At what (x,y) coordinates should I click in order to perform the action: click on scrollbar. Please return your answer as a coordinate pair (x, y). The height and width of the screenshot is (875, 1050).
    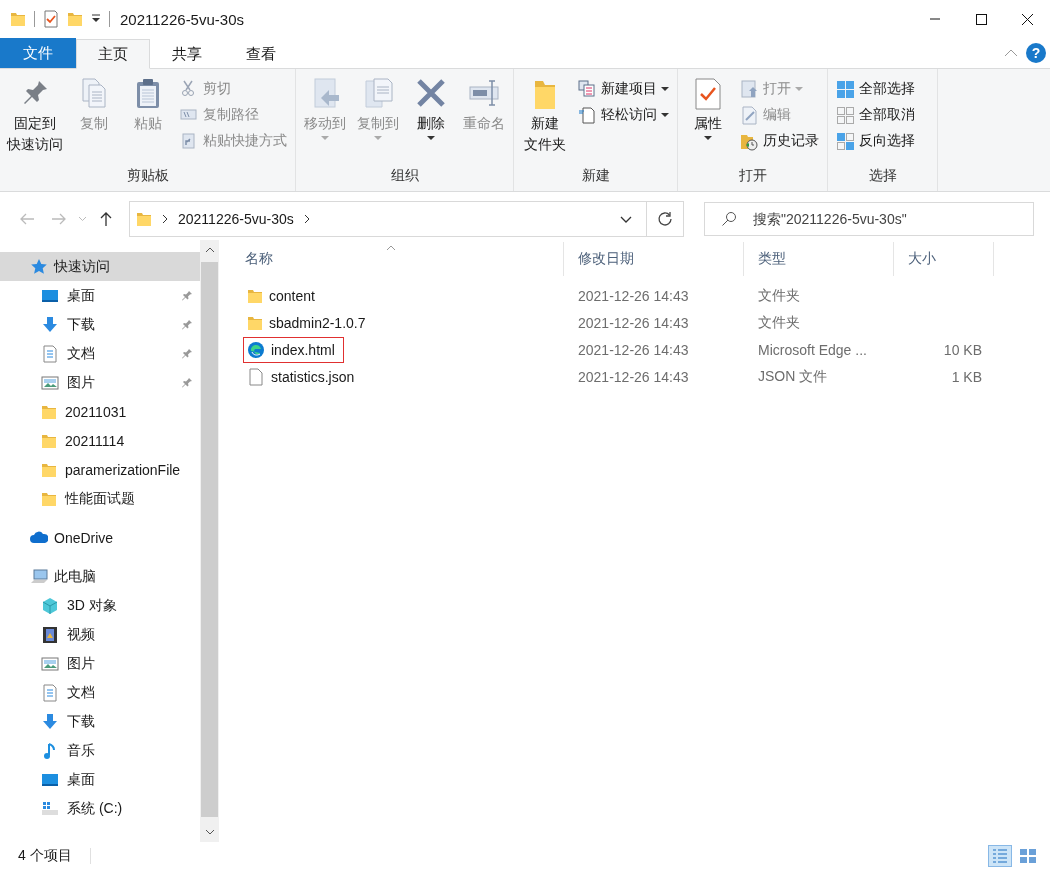
    Looking at the image, I should click on (209, 541).